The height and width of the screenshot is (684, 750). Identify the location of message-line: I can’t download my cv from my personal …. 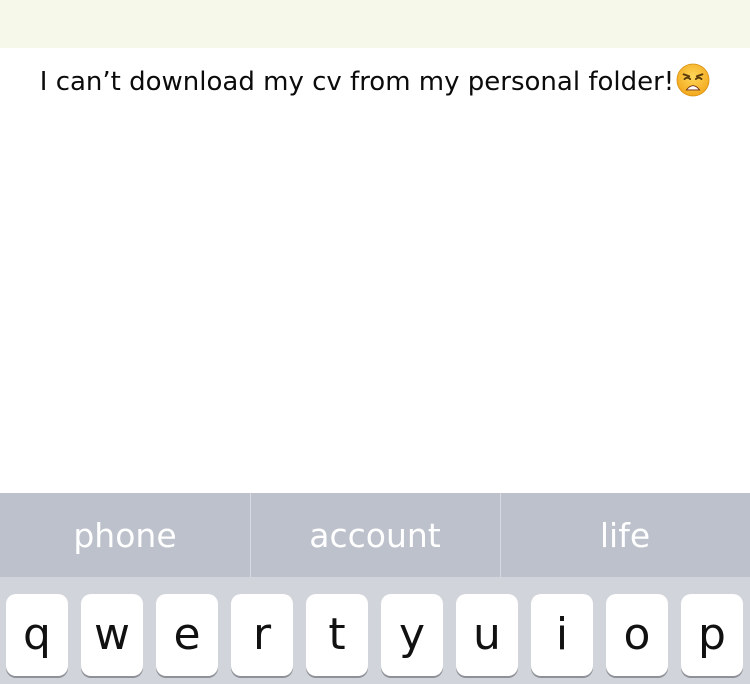
(375, 82).